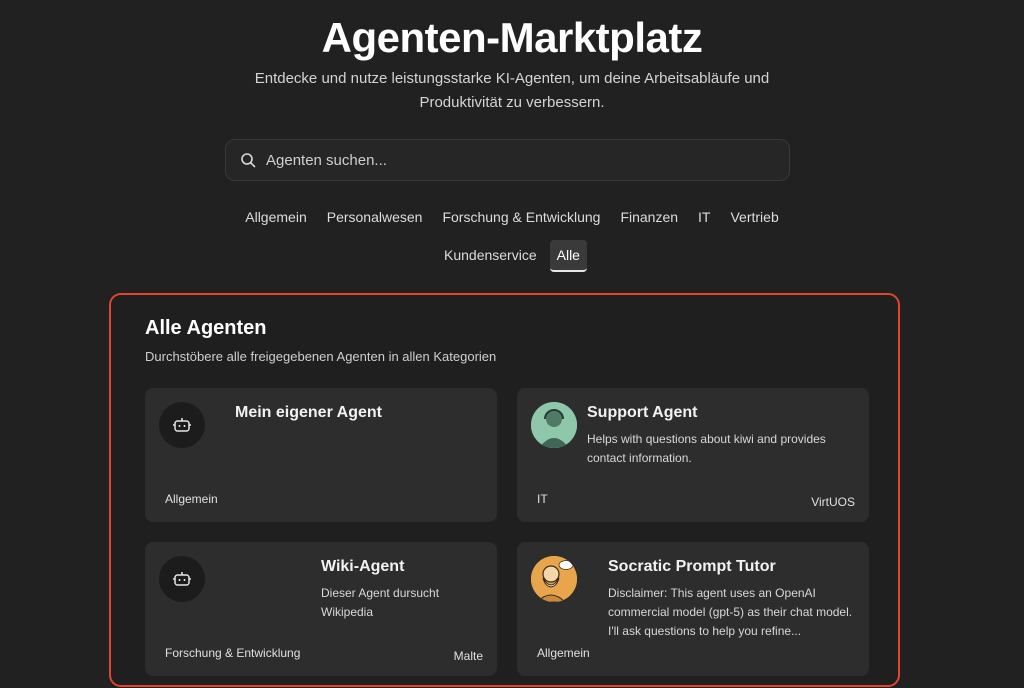 The width and height of the screenshot is (1024, 688). I want to click on search-icon, so click(248, 160).